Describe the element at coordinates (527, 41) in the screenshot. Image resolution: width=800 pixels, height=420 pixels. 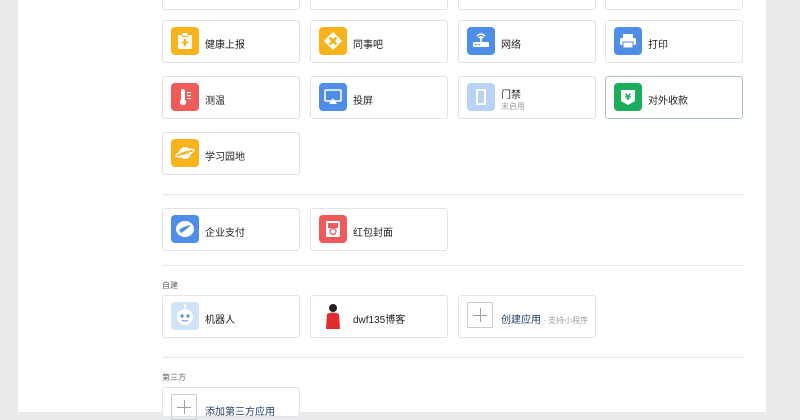
I see `app-card-network: 网络` at that location.